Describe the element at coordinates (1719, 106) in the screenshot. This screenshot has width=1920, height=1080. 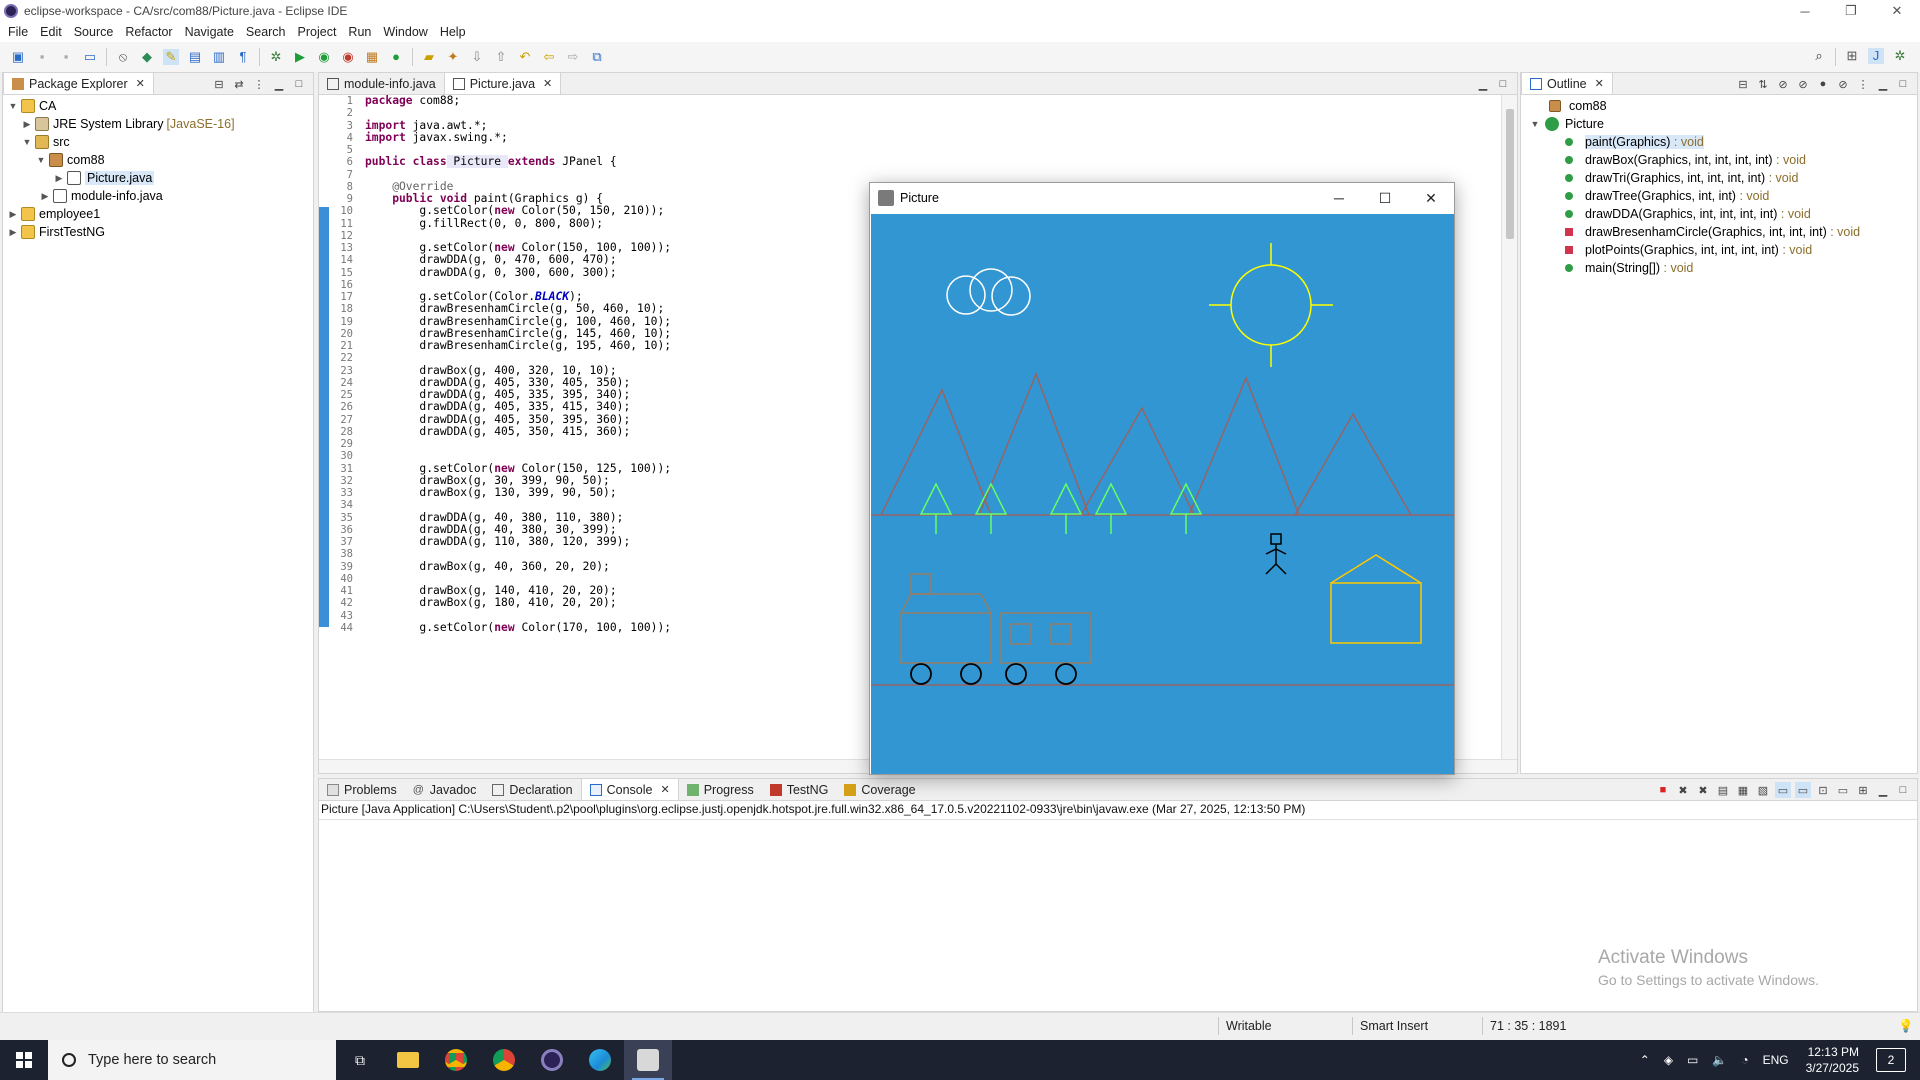
I see `outline-item-package: com88` at that location.